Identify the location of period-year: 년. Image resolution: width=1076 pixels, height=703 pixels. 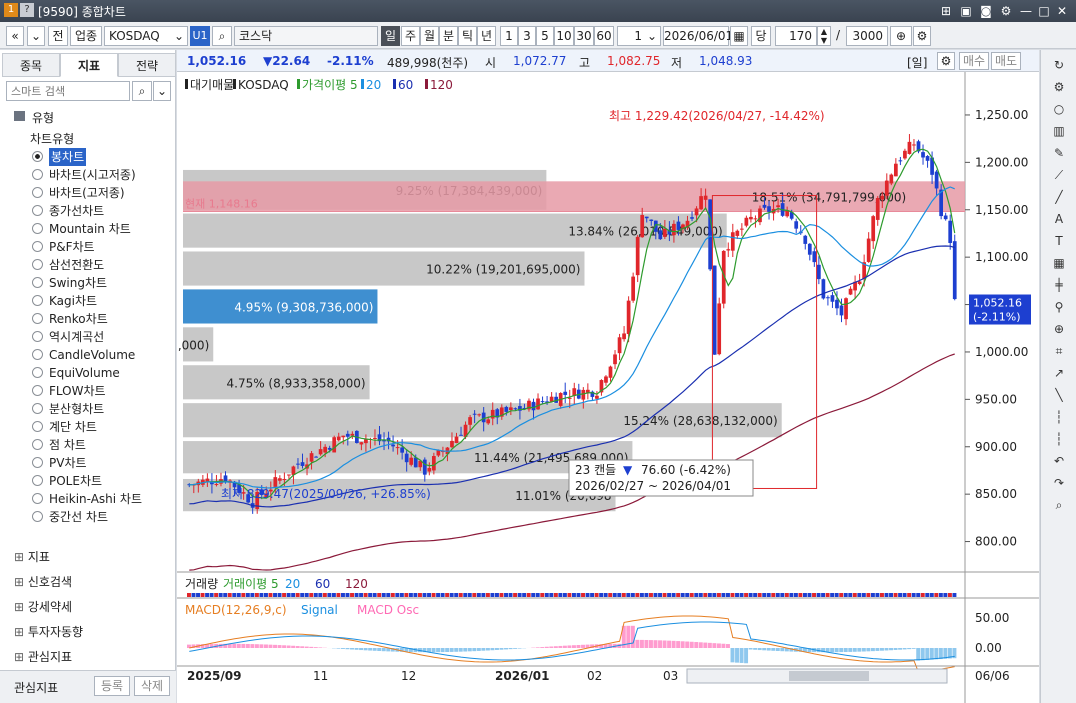
(486, 36).